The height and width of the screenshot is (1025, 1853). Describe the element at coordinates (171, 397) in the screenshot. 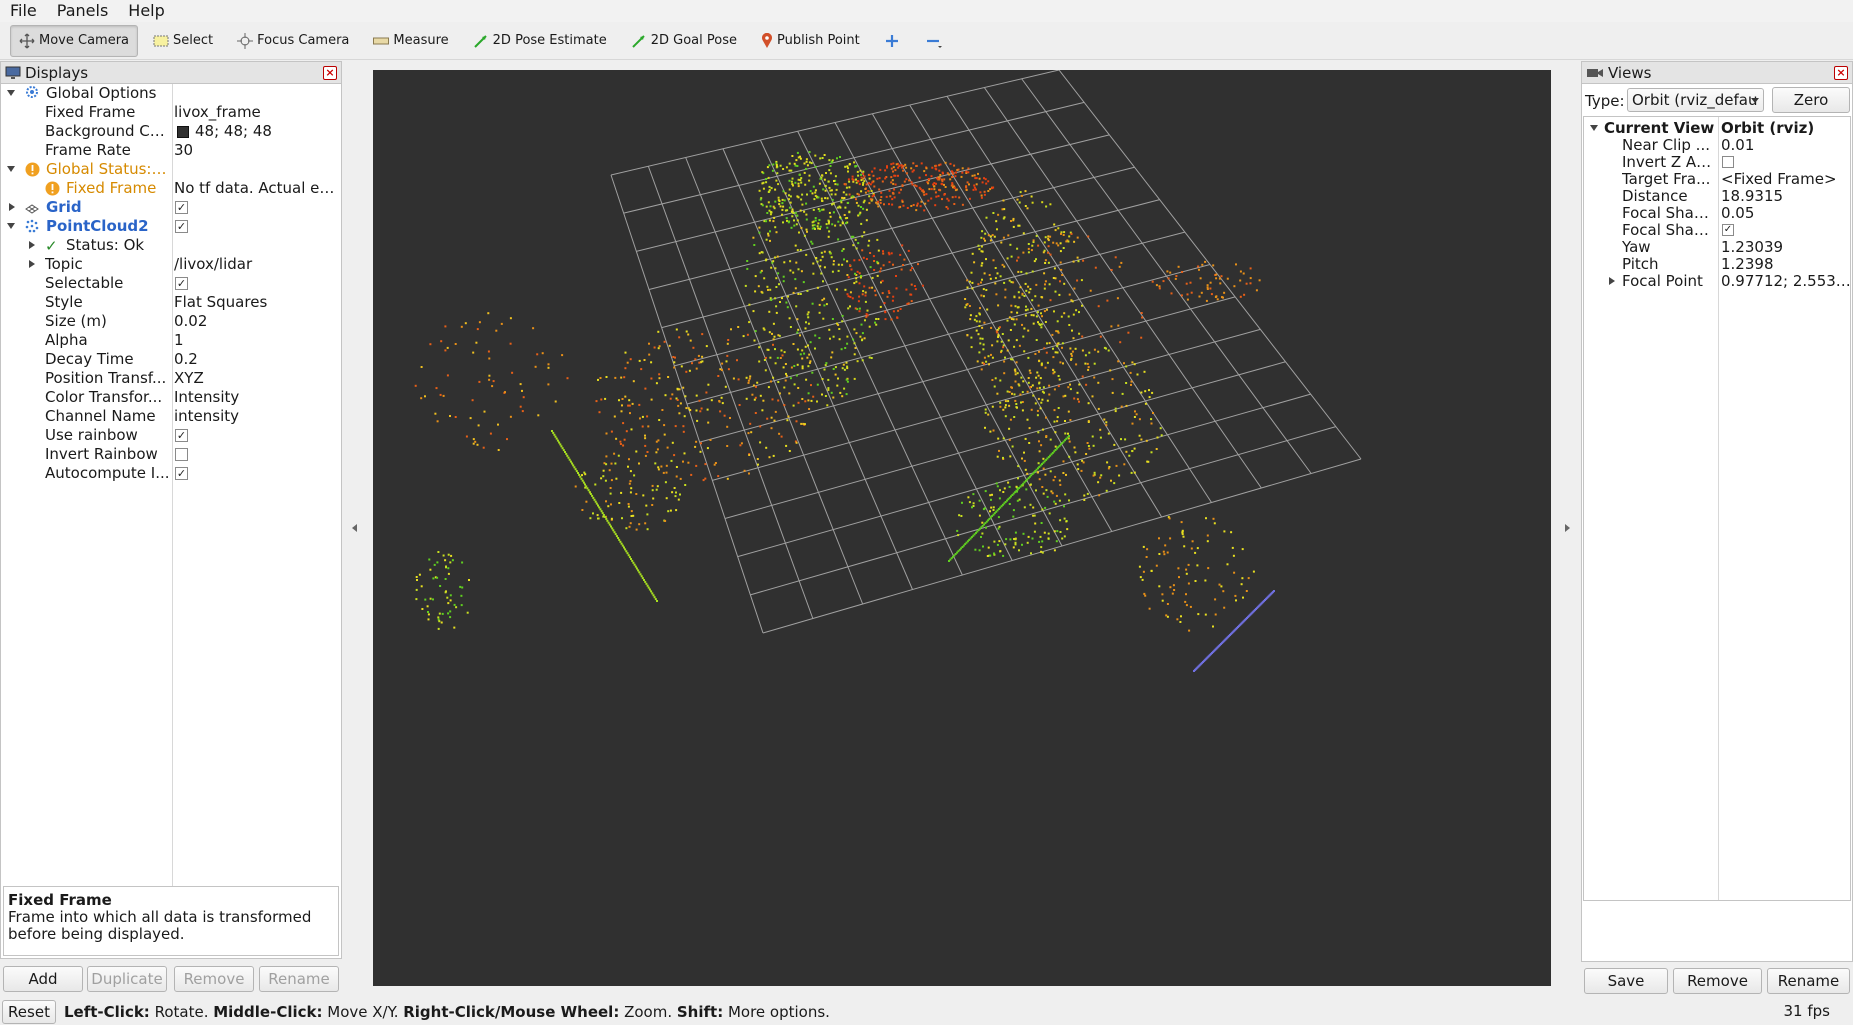

I see `tree-row-color-transformer: Color Transfor... Intensity` at that location.